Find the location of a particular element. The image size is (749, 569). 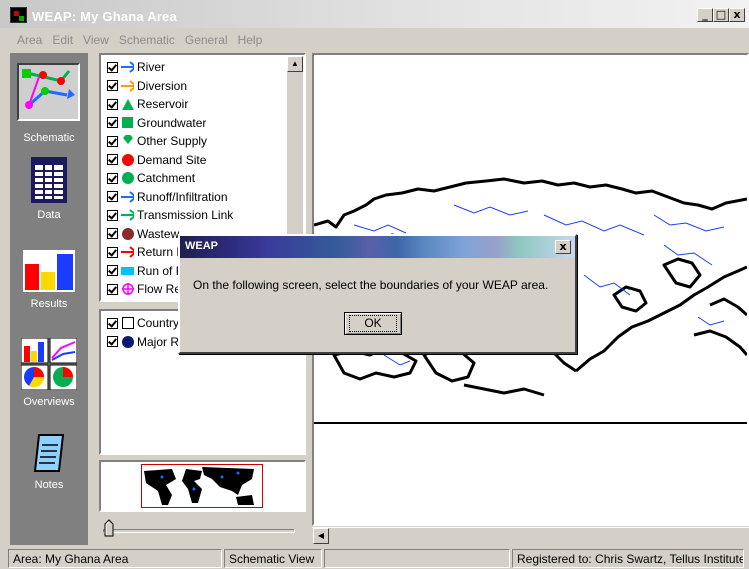

legend-label: River is located at coordinates (151, 67).